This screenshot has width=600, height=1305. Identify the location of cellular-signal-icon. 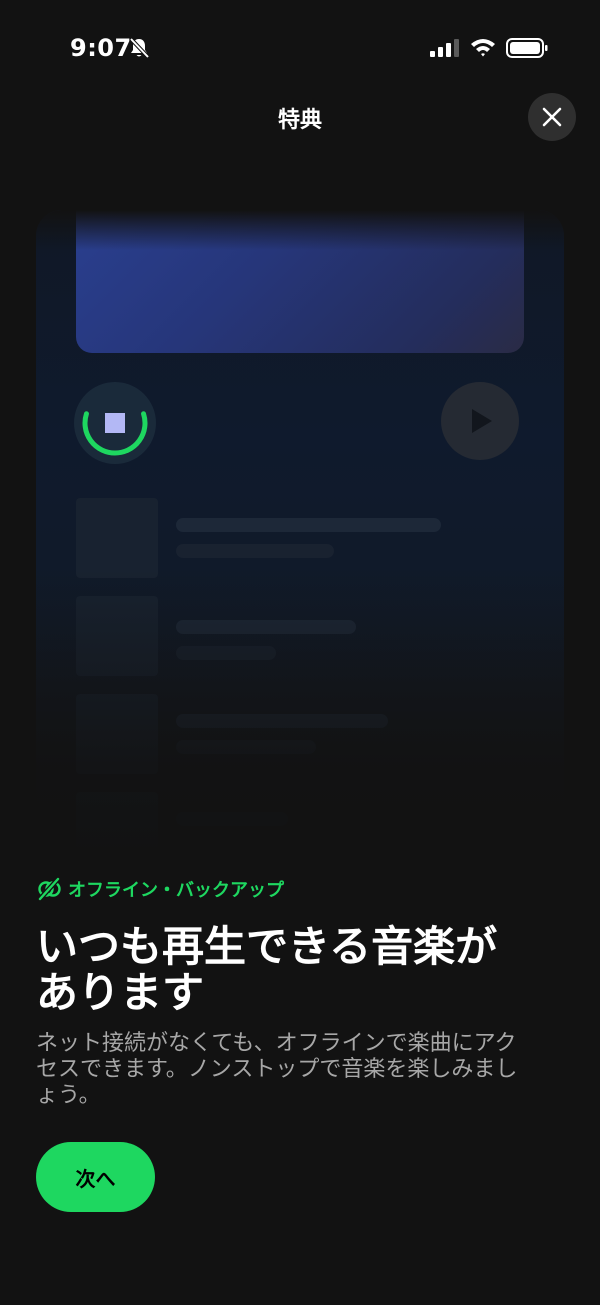
(444, 48).